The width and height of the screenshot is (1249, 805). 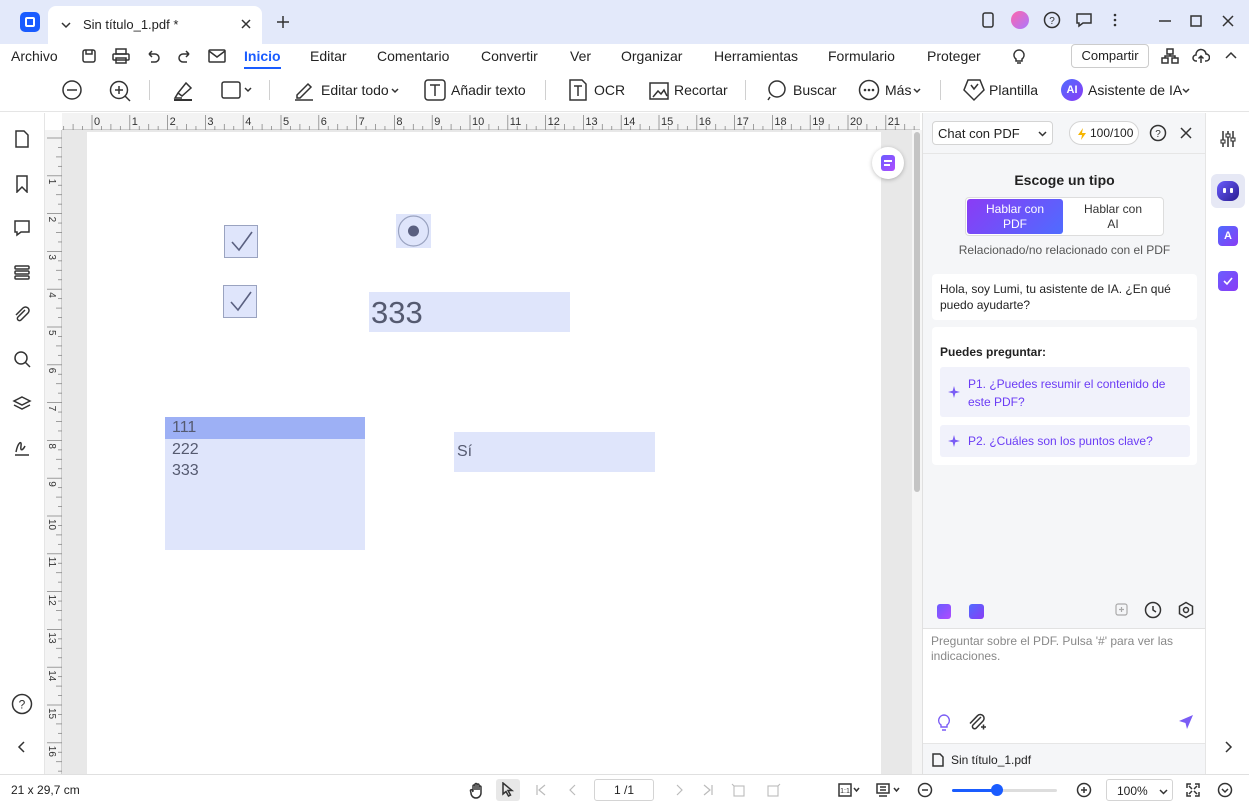 I want to click on search-button: Buscar, so click(x=815, y=90).